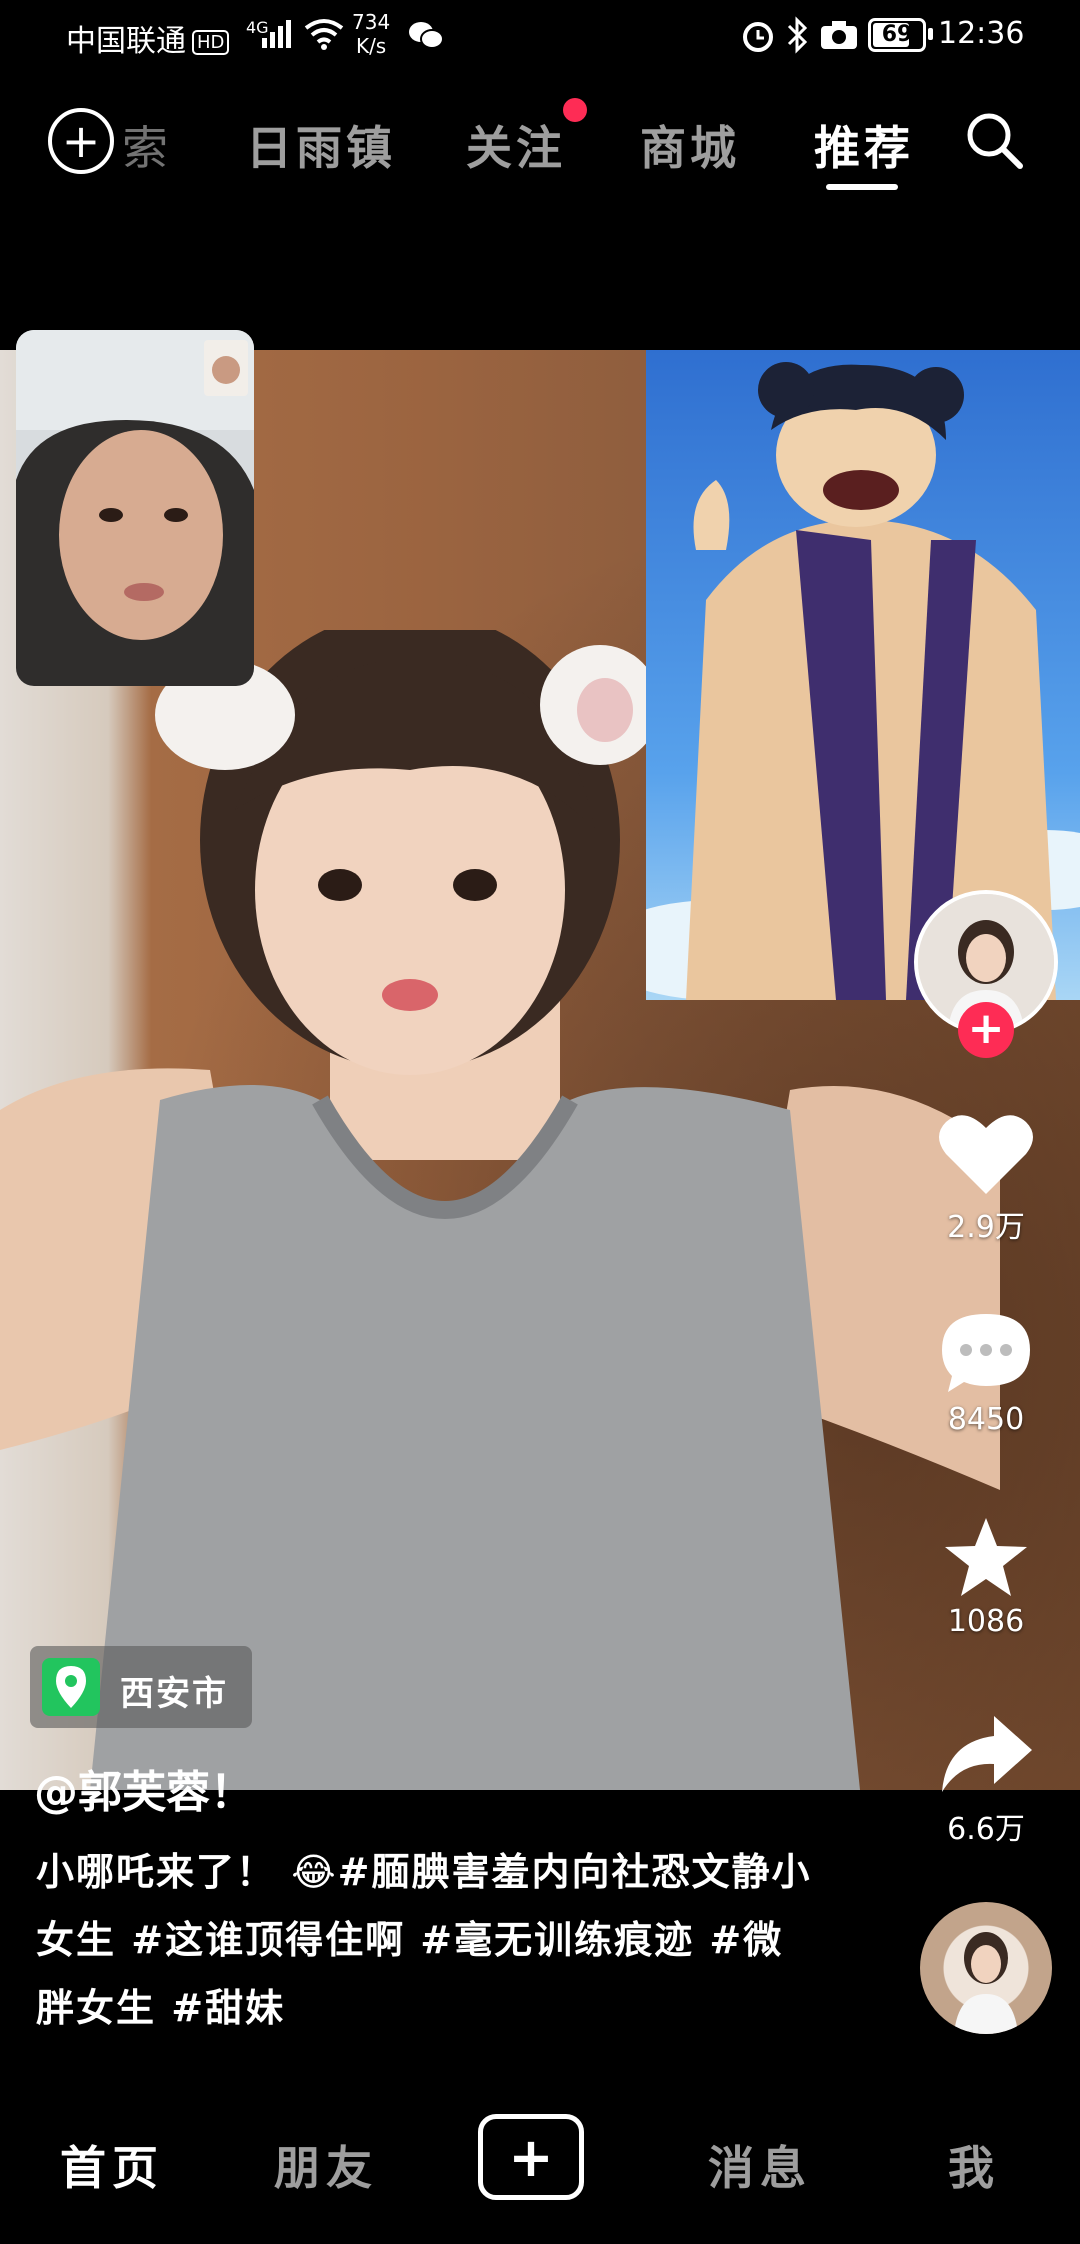  What do you see at coordinates (321, 145) in the screenshot?
I see `tab-riyuzhen: 日雨镇` at bounding box center [321, 145].